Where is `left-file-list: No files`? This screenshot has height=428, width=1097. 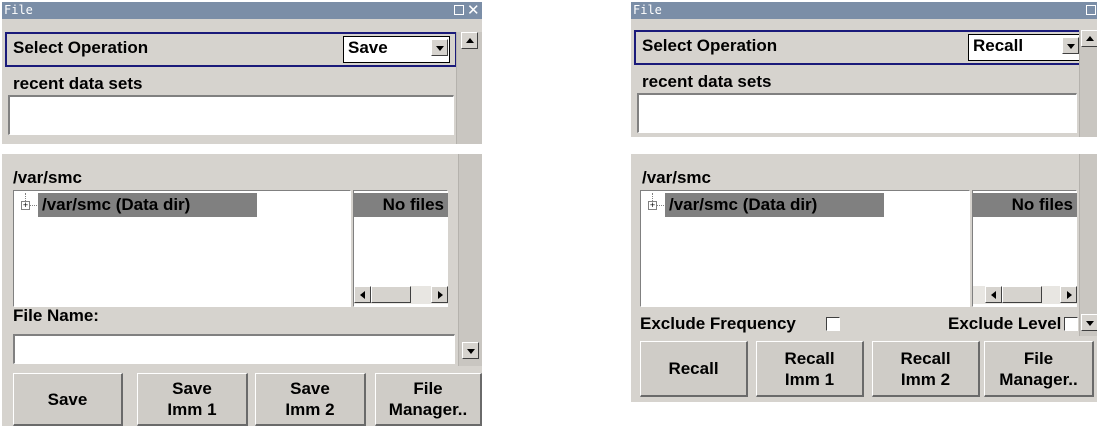 left-file-list: No files is located at coordinates (400, 248).